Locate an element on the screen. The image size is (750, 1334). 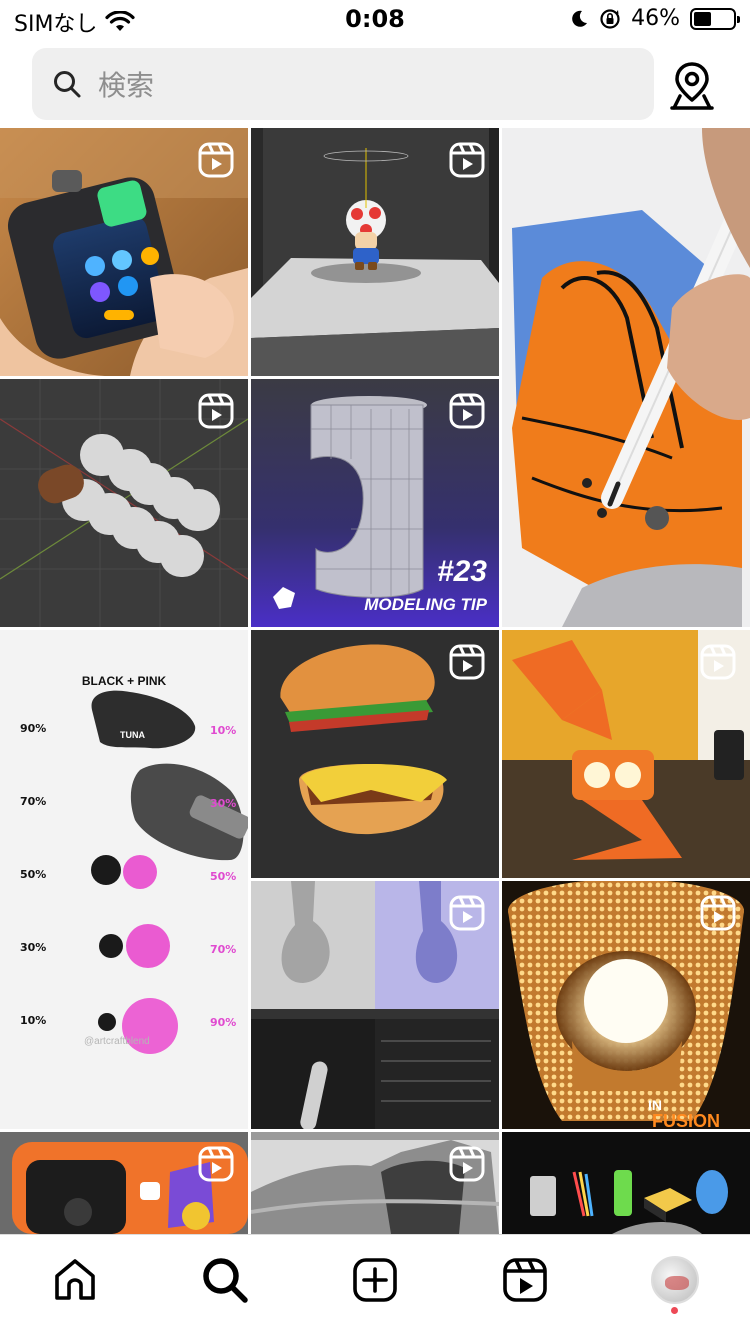
modeling-tip-label: MODELING TIP is located at coordinates (425, 604).